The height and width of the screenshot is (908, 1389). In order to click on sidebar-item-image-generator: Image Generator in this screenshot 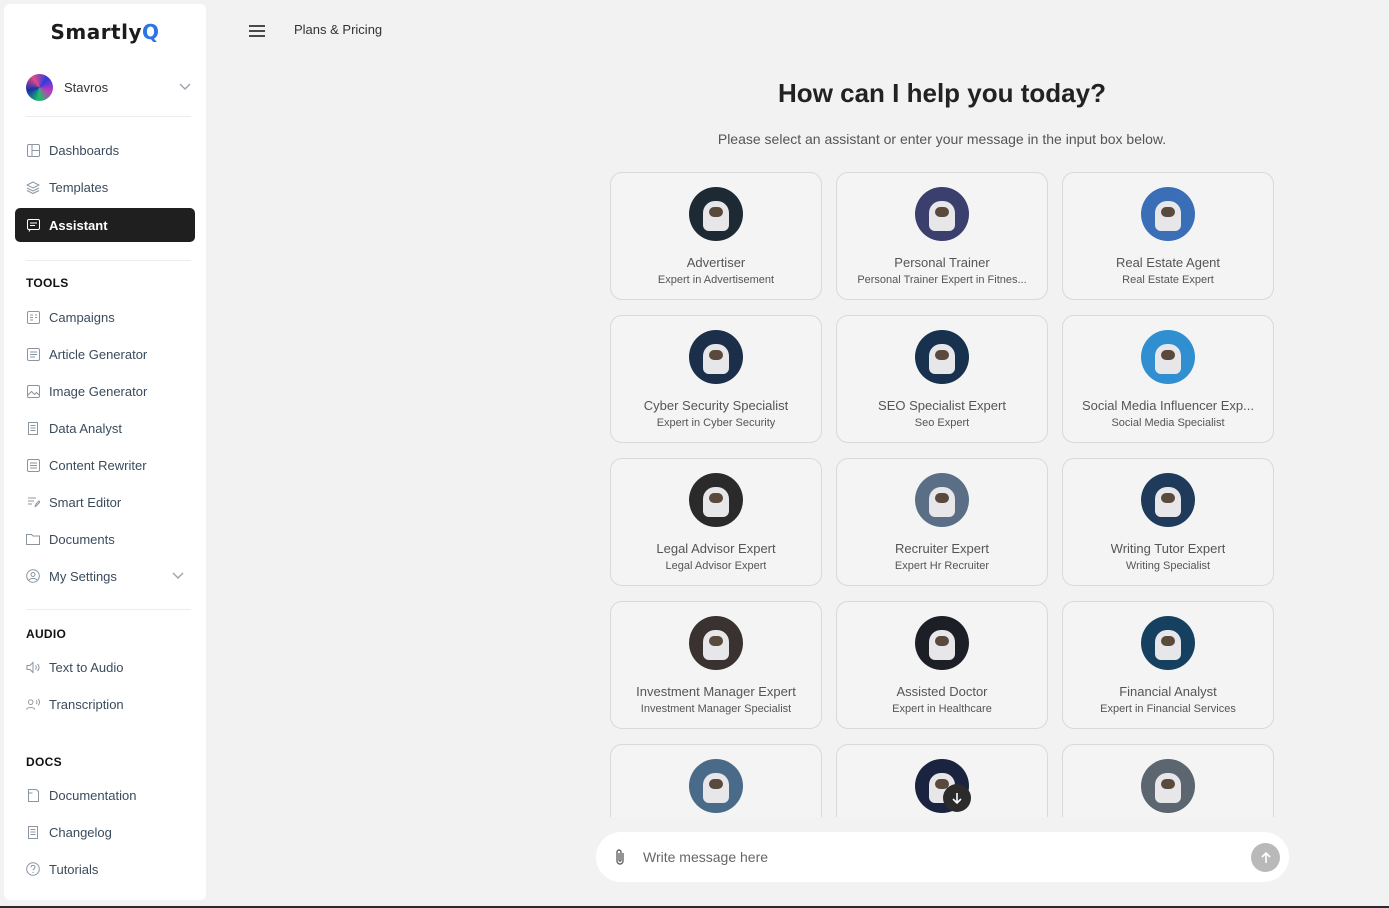, I will do `click(105, 391)`.